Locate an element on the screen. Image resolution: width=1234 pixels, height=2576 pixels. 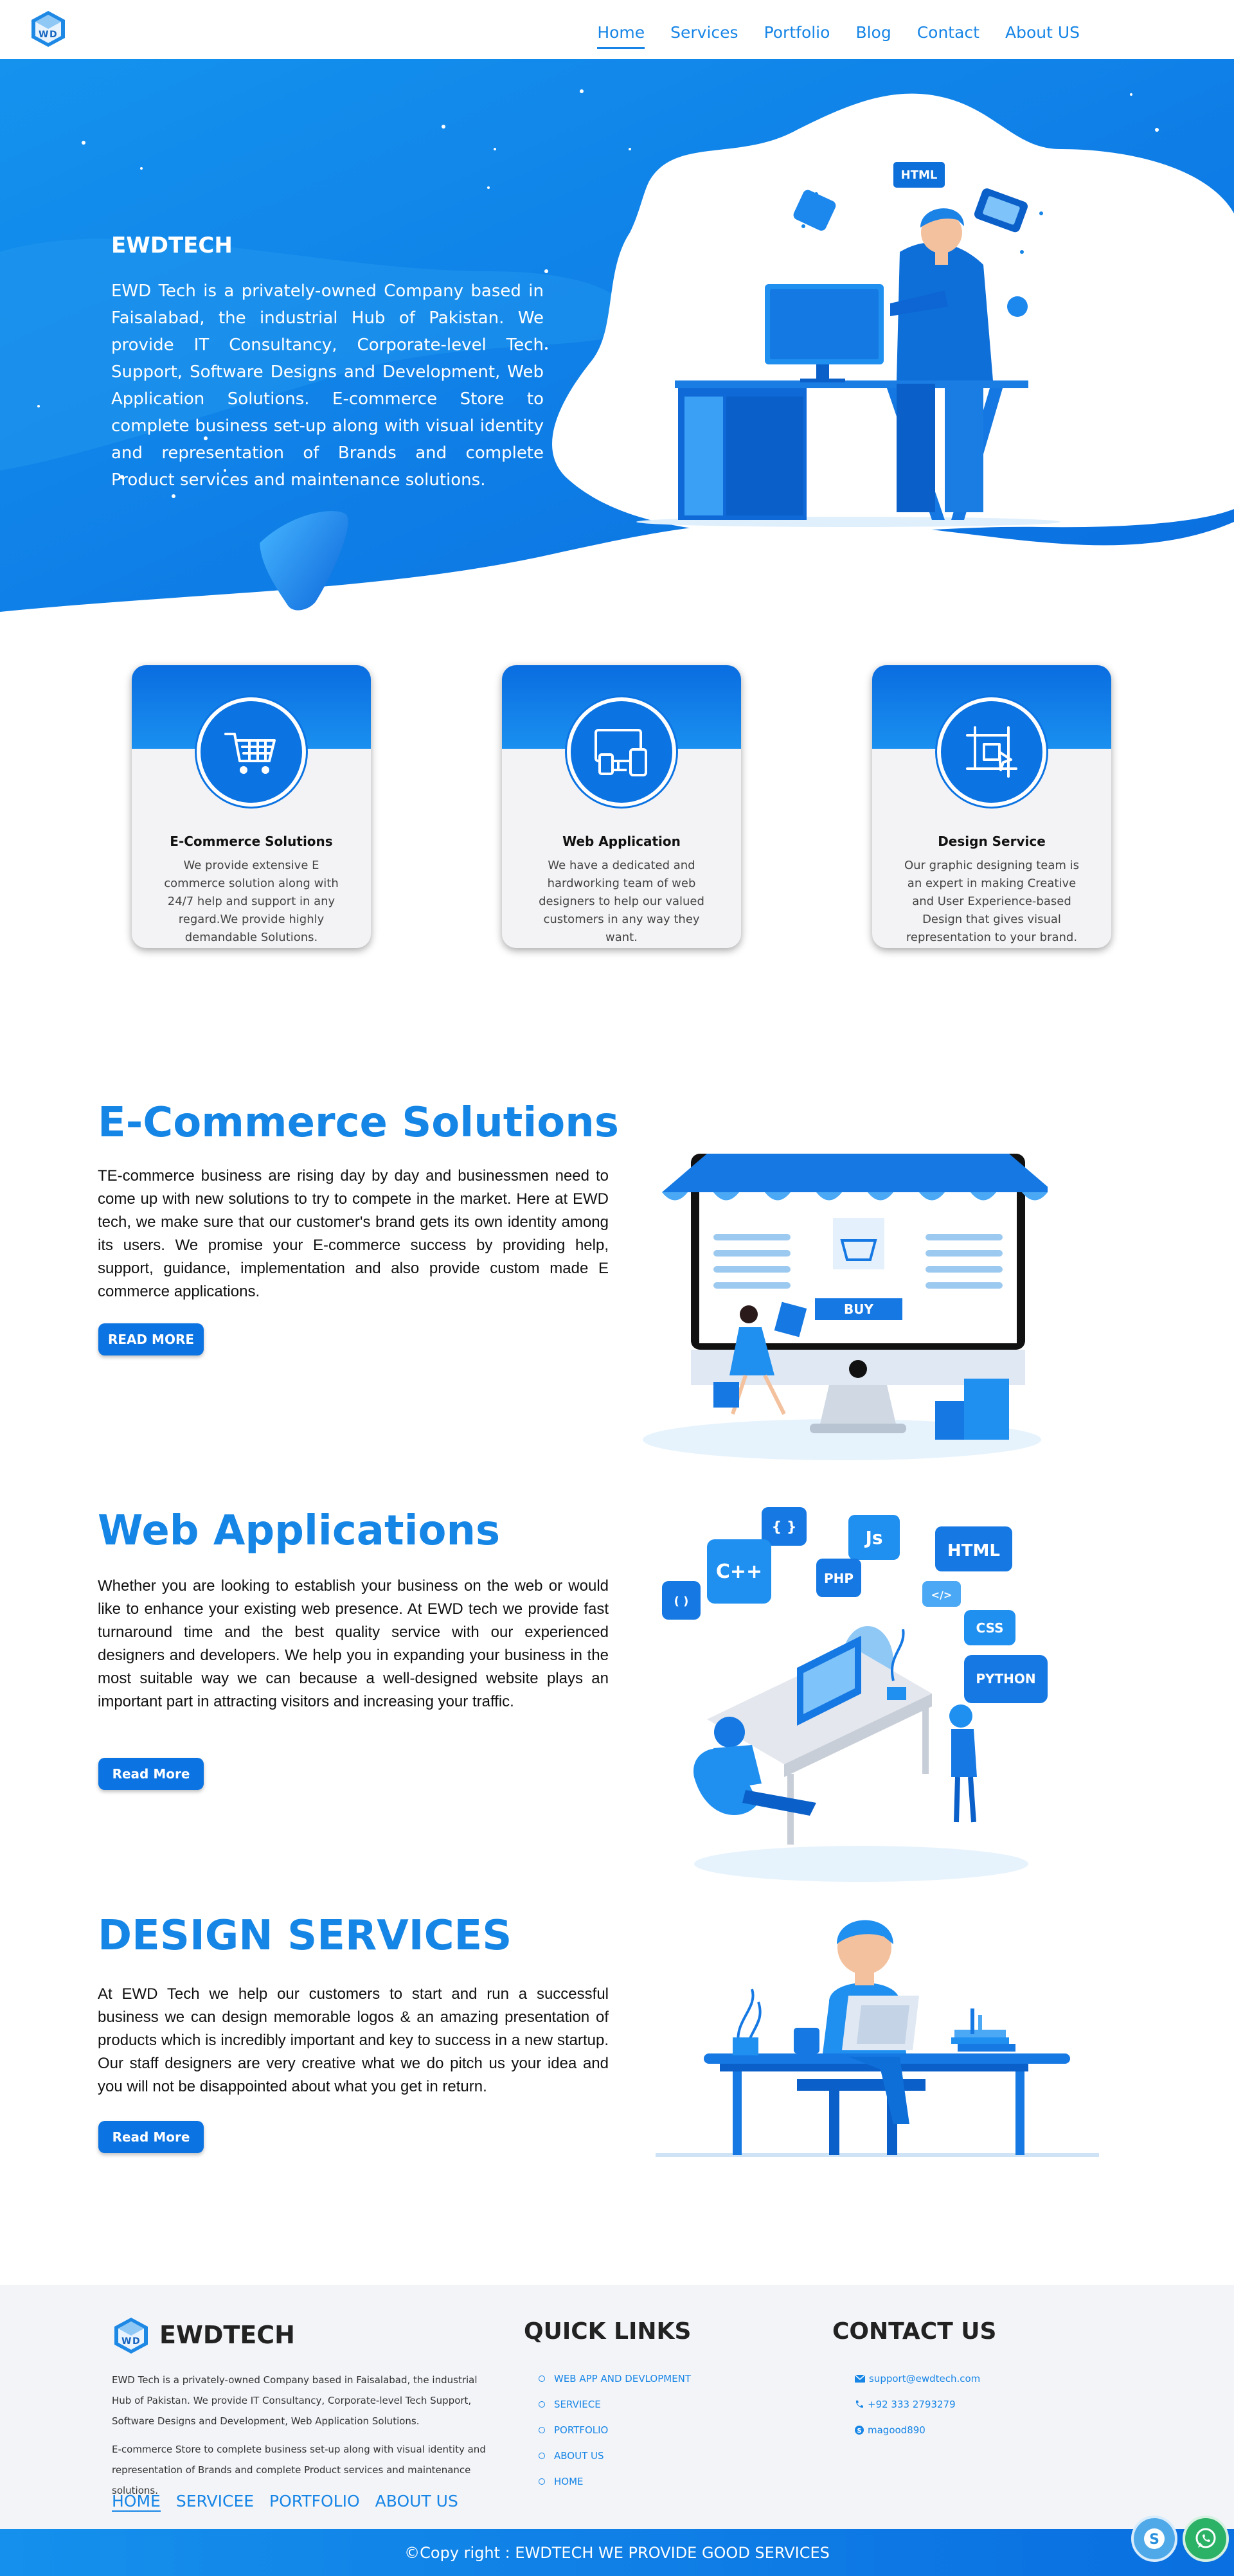
footer-link-about: ABOUT US is located at coordinates (416, 2502).